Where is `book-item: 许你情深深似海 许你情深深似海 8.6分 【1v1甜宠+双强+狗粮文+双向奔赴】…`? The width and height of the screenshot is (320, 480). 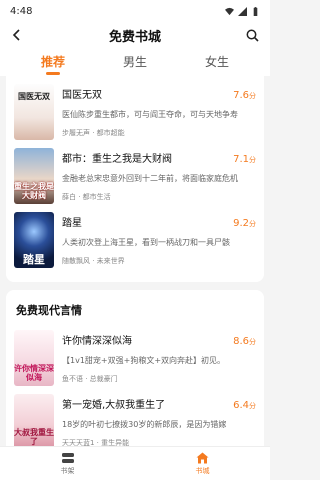
book-item: 许你情深深似海 许你情深深似海 8.6分 【1v1甜宠+双强+狗粮文+双向奔赴】… is located at coordinates (135, 359).